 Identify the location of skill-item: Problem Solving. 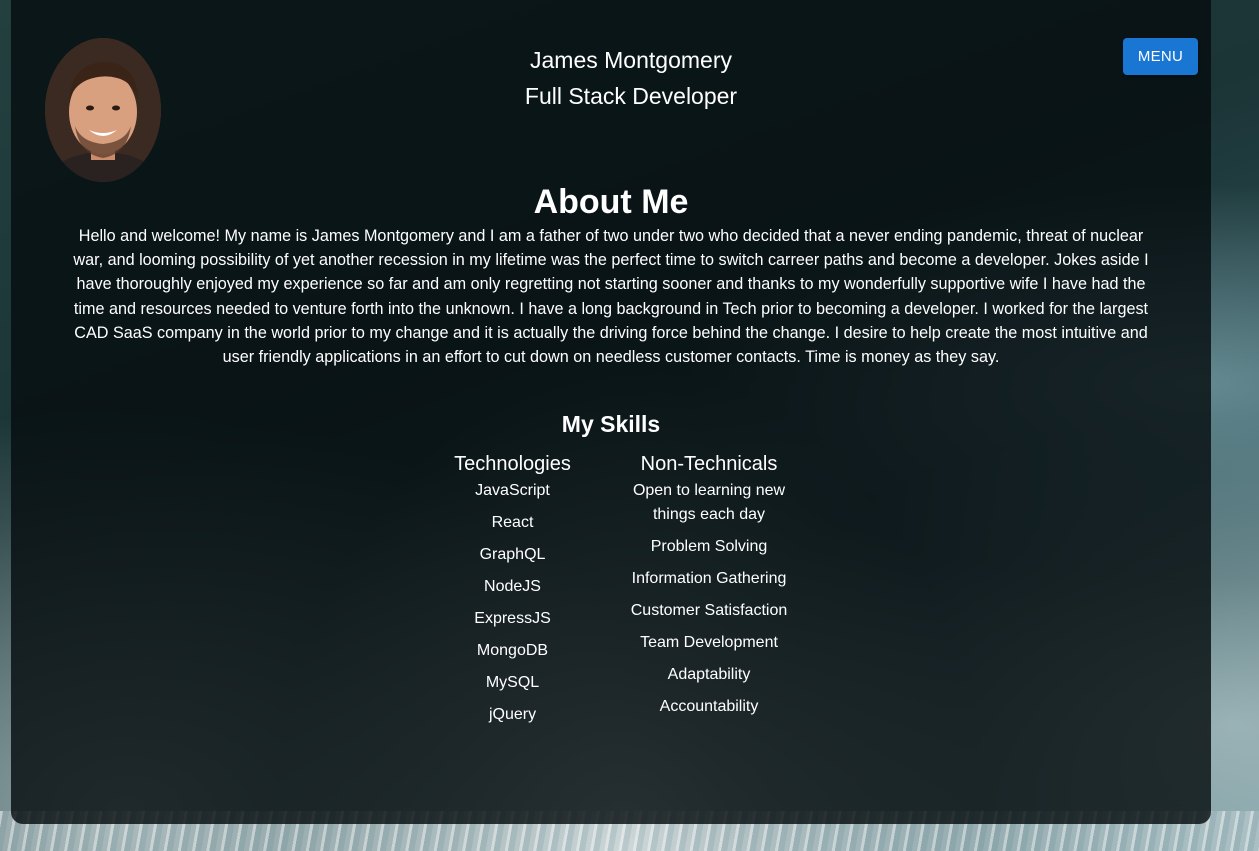
(709, 546).